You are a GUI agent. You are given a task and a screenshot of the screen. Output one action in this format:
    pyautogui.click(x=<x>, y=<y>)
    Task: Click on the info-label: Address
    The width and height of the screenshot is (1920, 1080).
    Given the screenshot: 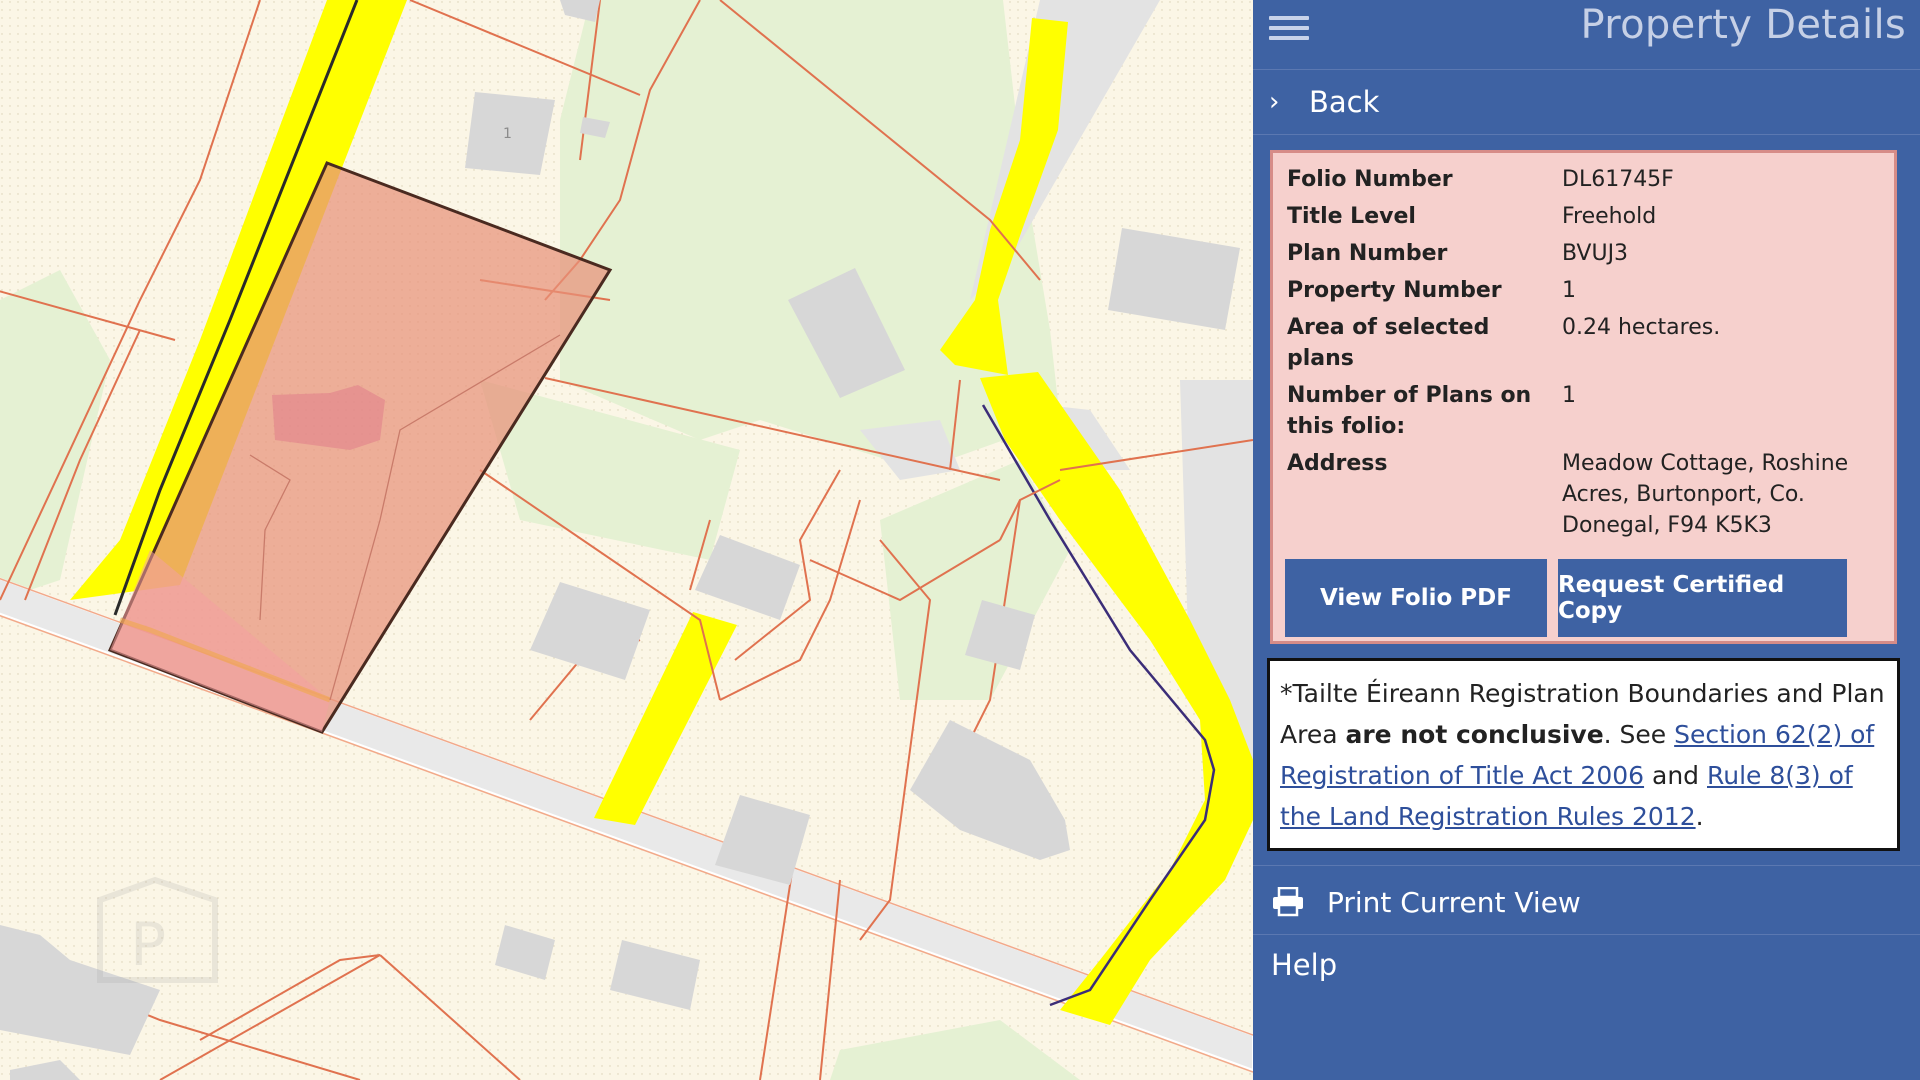 What is the action you would take?
    pyautogui.click(x=1337, y=463)
    